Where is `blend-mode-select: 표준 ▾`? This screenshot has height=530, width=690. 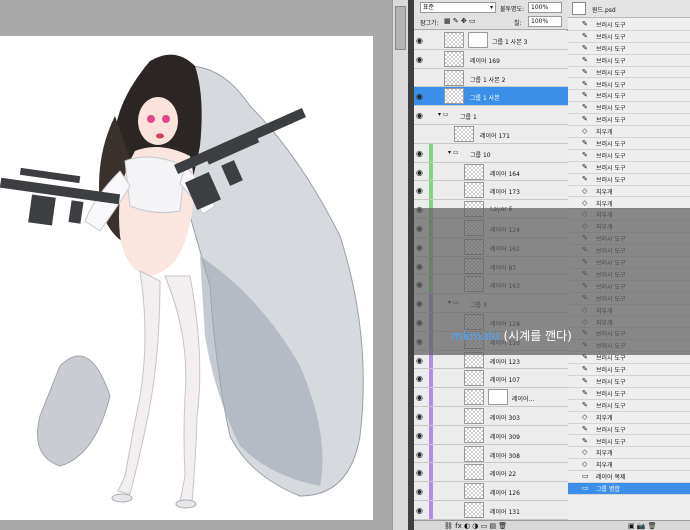
blend-mode-select: 표준 ▾ is located at coordinates (458, 7).